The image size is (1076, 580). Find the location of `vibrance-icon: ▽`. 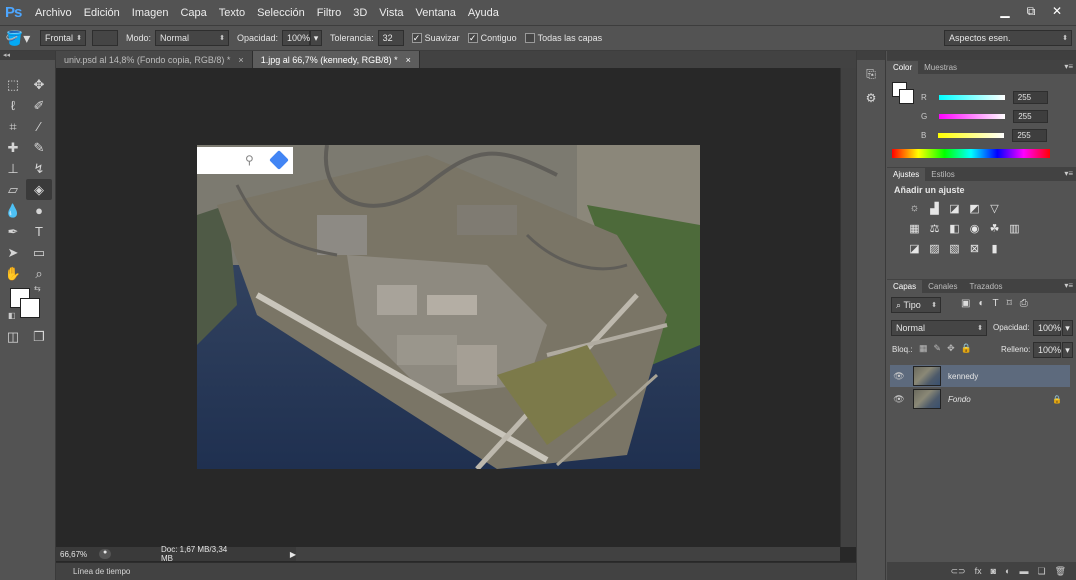

vibrance-icon: ▽ is located at coordinates (994, 208).